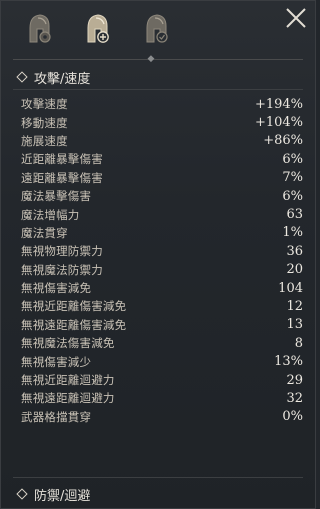 This screenshot has width=320, height=509. Describe the element at coordinates (68, 380) in the screenshot. I see `stat-label: 無視近距離迴避力` at that location.